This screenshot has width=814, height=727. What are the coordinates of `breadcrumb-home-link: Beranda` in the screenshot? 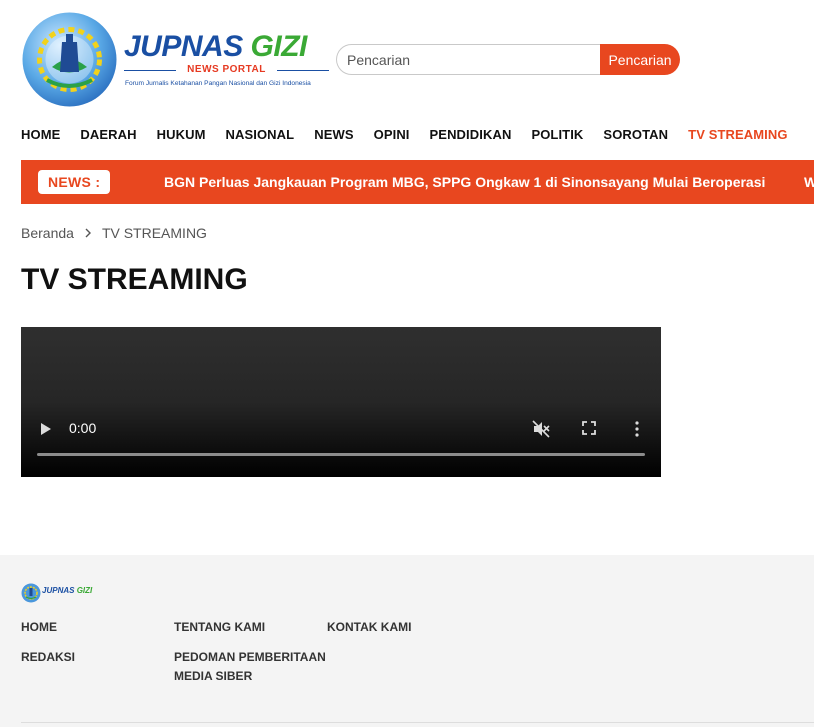 It's located at (47, 233).